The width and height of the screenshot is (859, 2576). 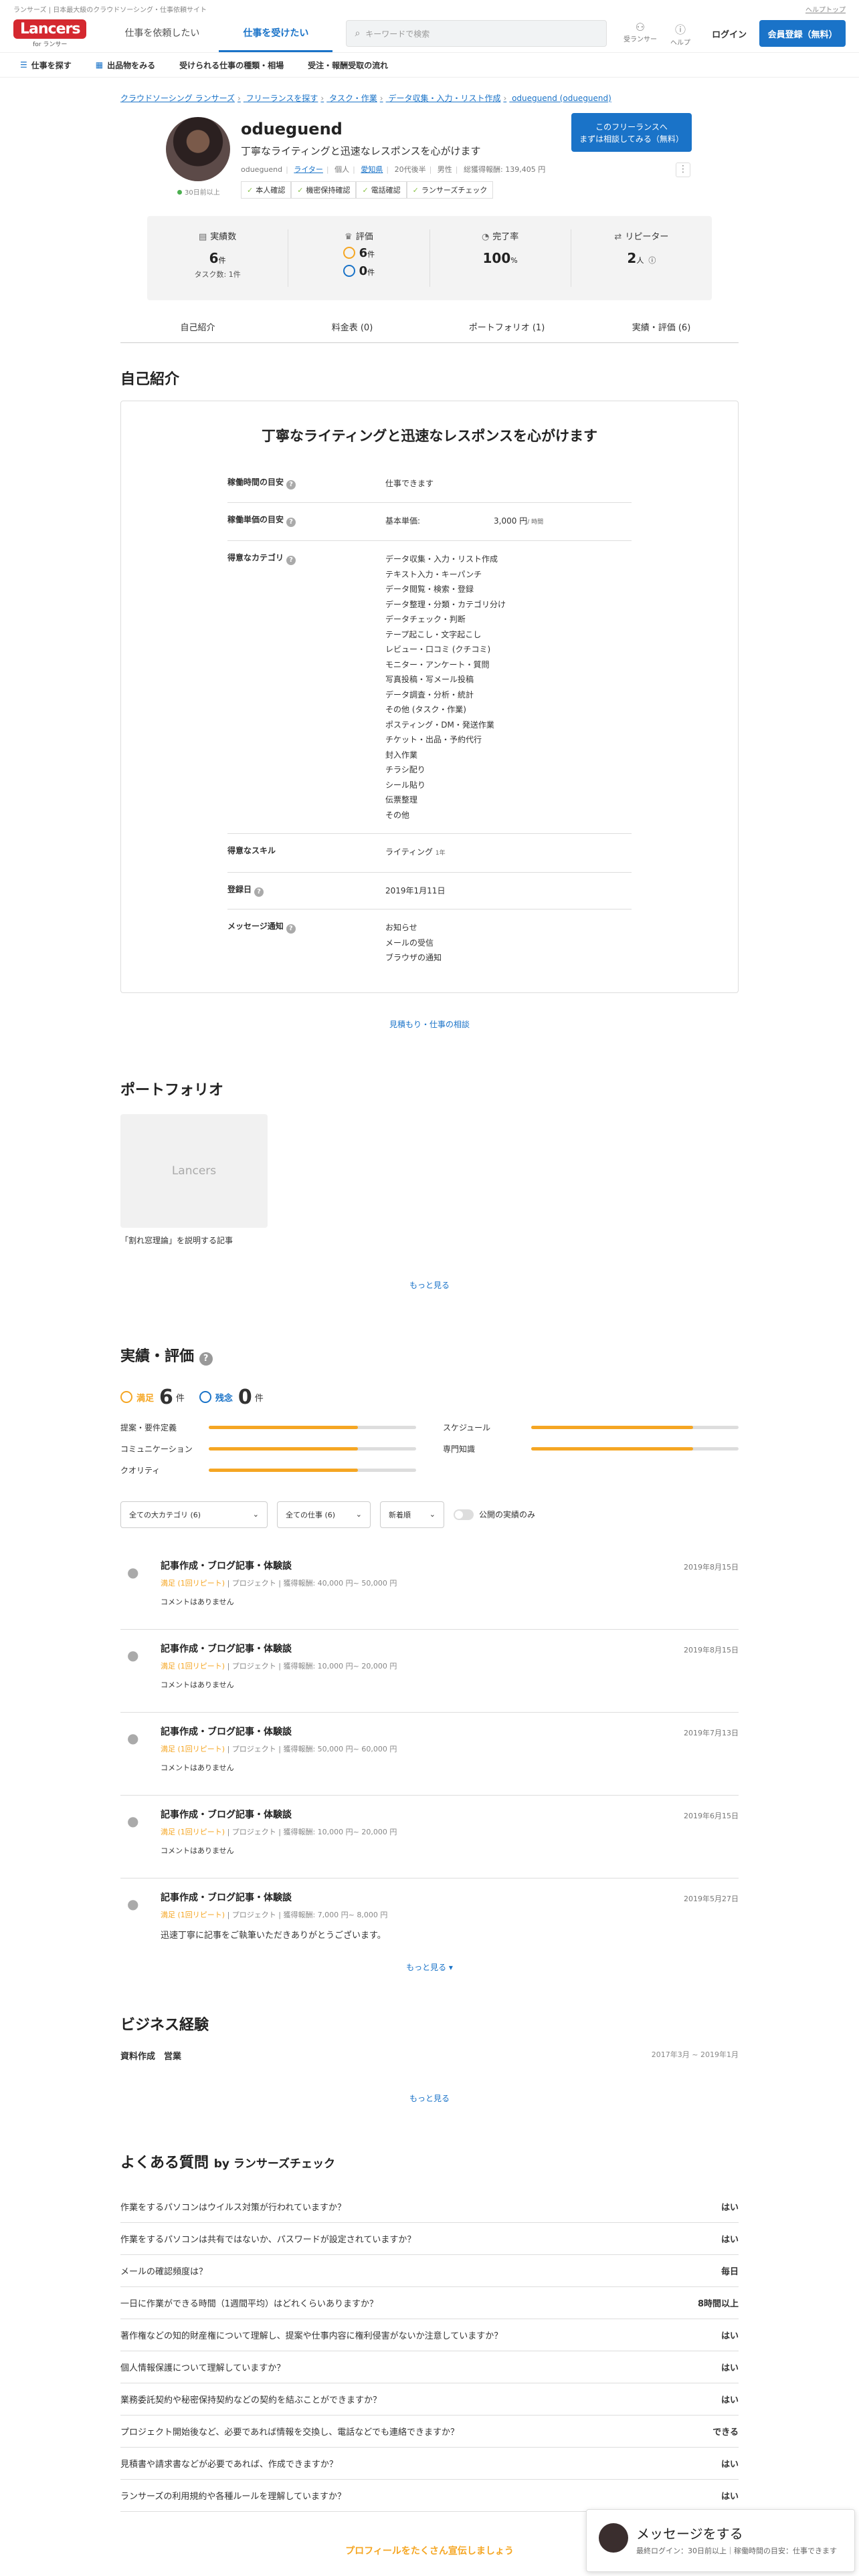 What do you see at coordinates (631, 127) in the screenshot?
I see `consult-line1: このフリーランスへ` at bounding box center [631, 127].